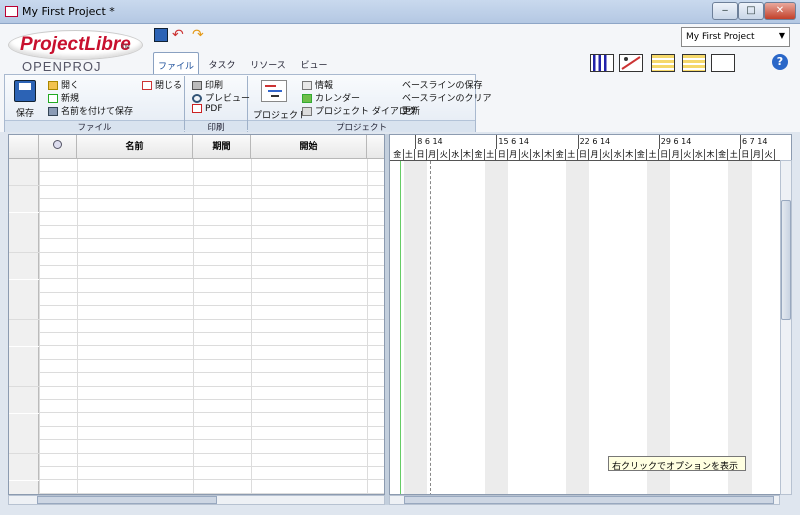 The image size is (800, 515). Describe the element at coordinates (331, 97) in the screenshot. I see `calendar-button: カレンダー` at that location.